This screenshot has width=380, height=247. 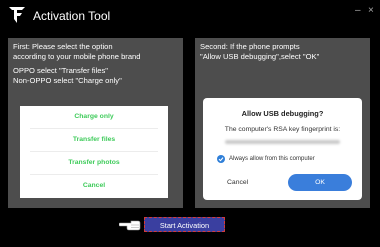 What do you see at coordinates (63, 46) in the screenshot?
I see `instruction-line: First: Please select the option` at bounding box center [63, 46].